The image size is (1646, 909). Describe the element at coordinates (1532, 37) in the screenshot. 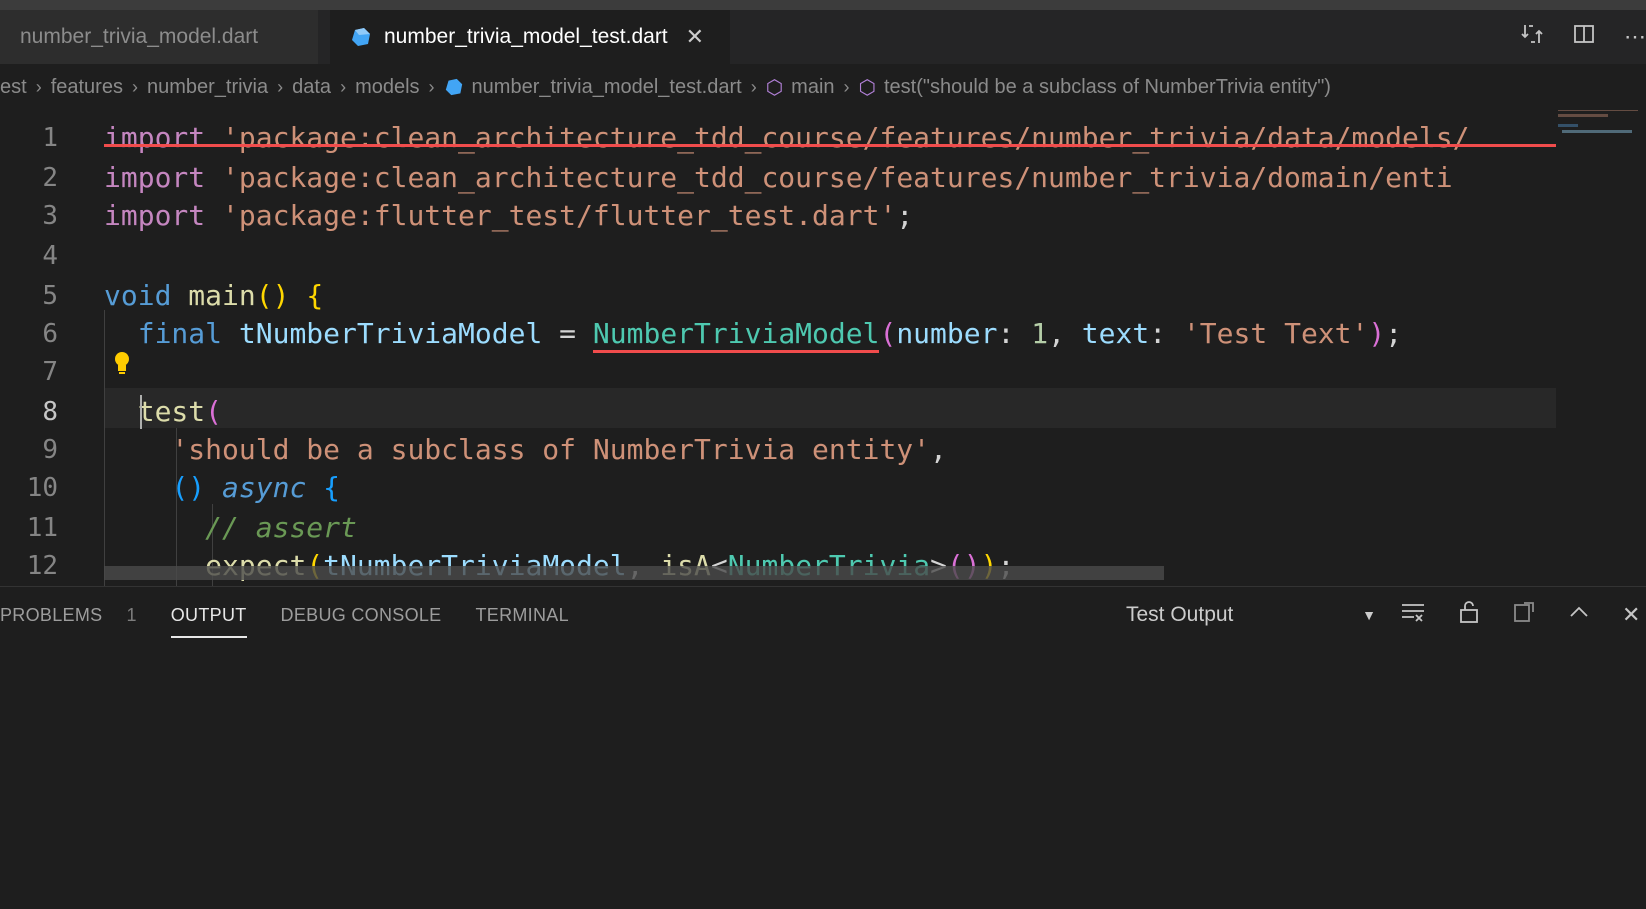

I see `compare-changes-icon` at that location.